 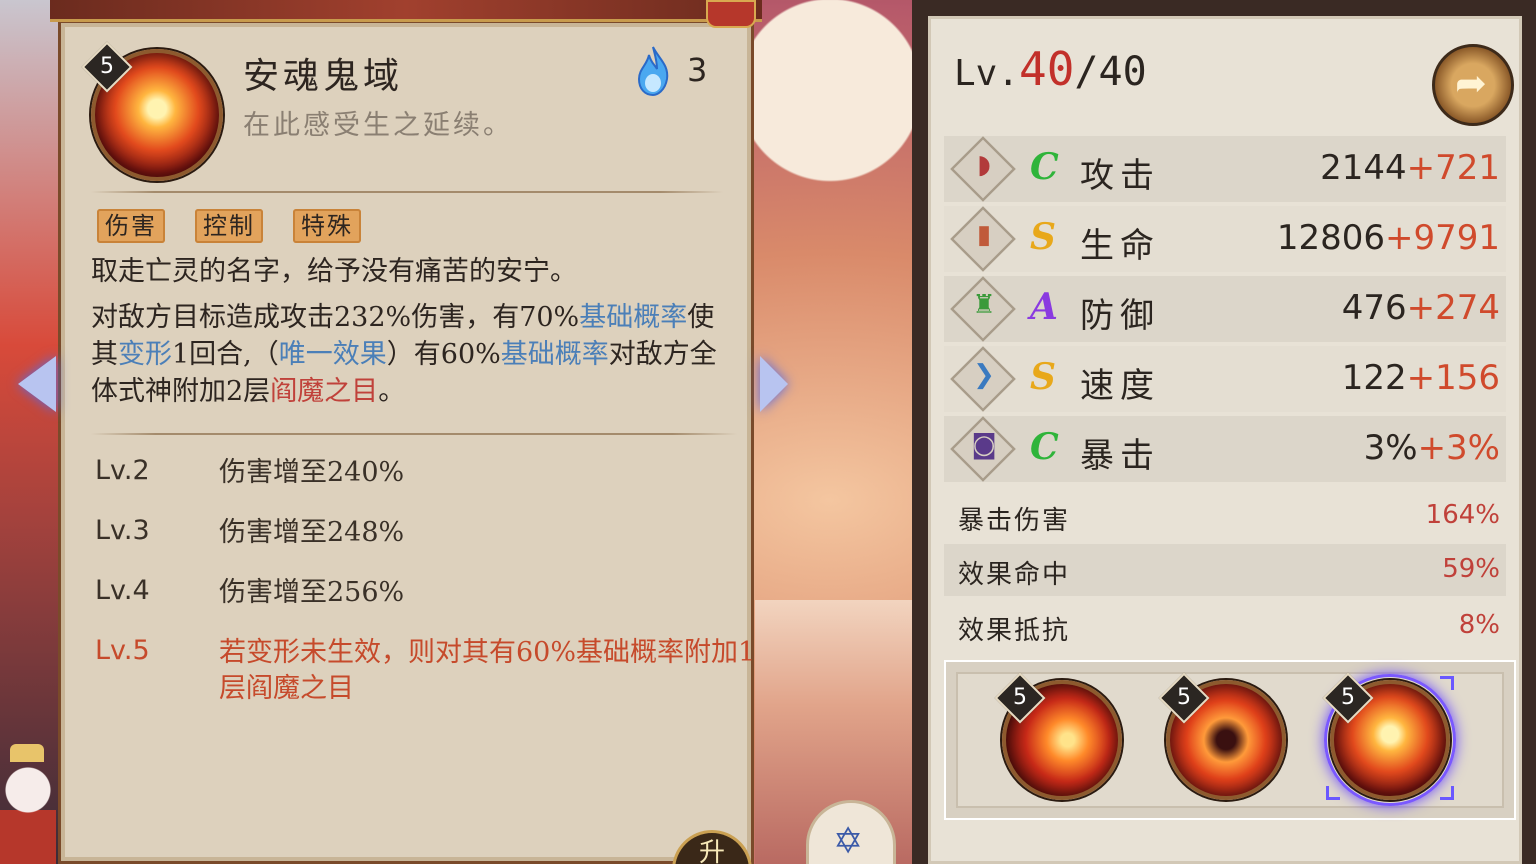 I want to click on substat-name: 效果抵抗, so click(x=1014, y=631).